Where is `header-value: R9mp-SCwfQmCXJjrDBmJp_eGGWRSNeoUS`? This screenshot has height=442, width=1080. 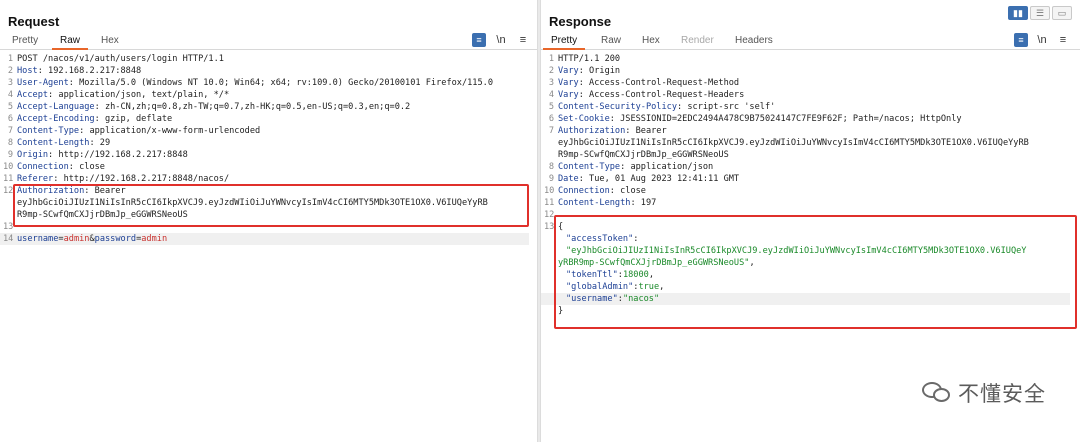 header-value: R9mp-SCwfQmCXJjrDBmJp_eGGWRSNeoUS is located at coordinates (643, 155).